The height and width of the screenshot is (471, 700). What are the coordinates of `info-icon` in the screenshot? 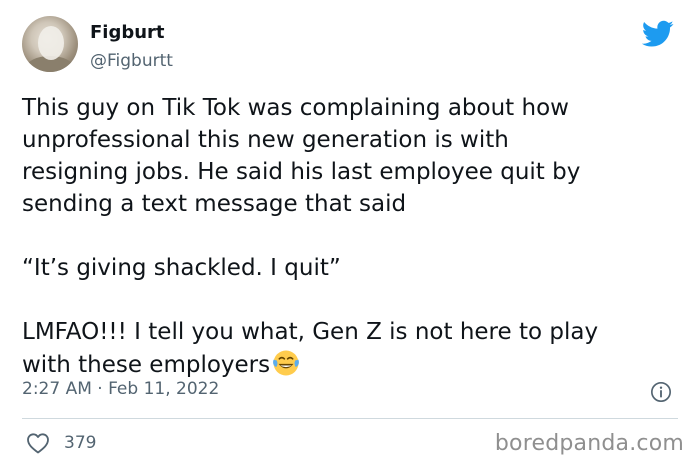 It's located at (661, 392).